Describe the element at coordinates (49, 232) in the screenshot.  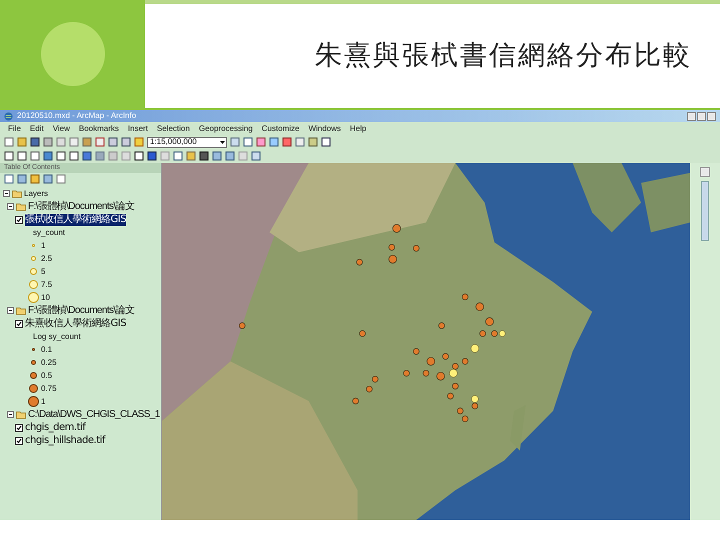
I see `legend-field-name: sy_count` at that location.